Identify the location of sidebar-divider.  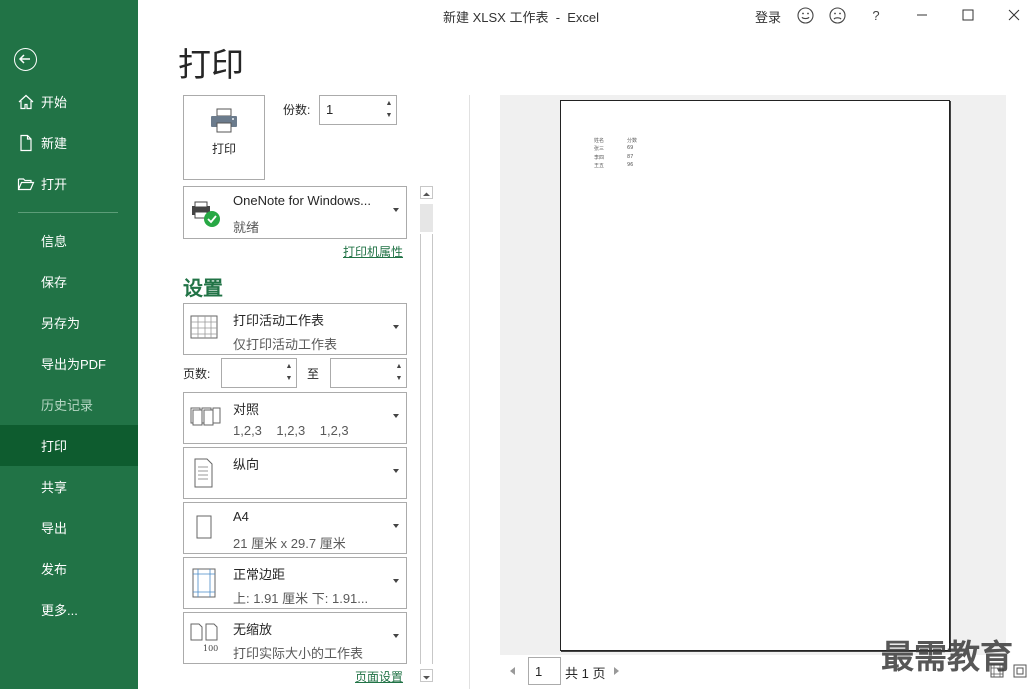
(68, 212).